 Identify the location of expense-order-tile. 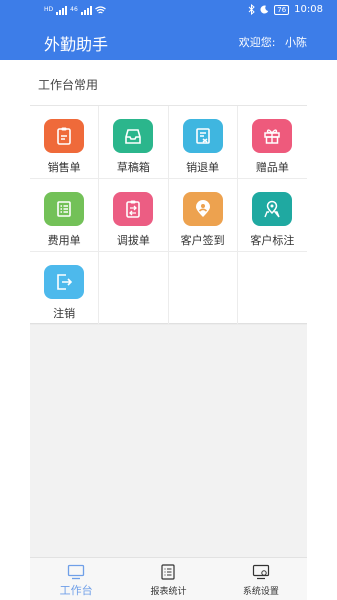
(64, 209).